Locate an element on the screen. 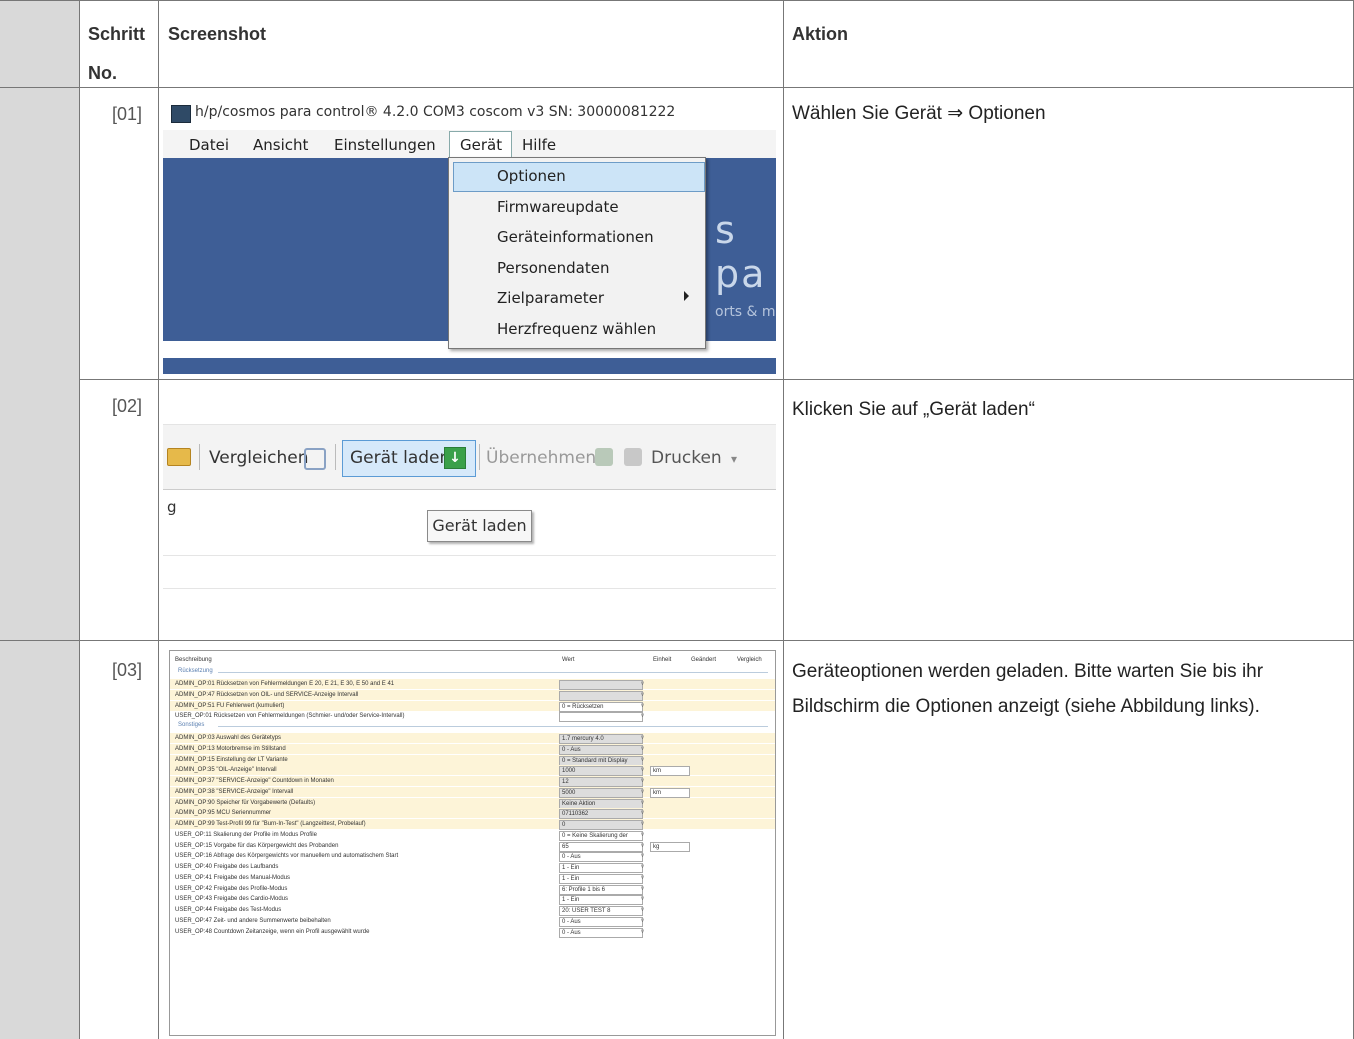 The width and height of the screenshot is (1354, 1039). col-unit: Einheit is located at coordinates (662, 660).